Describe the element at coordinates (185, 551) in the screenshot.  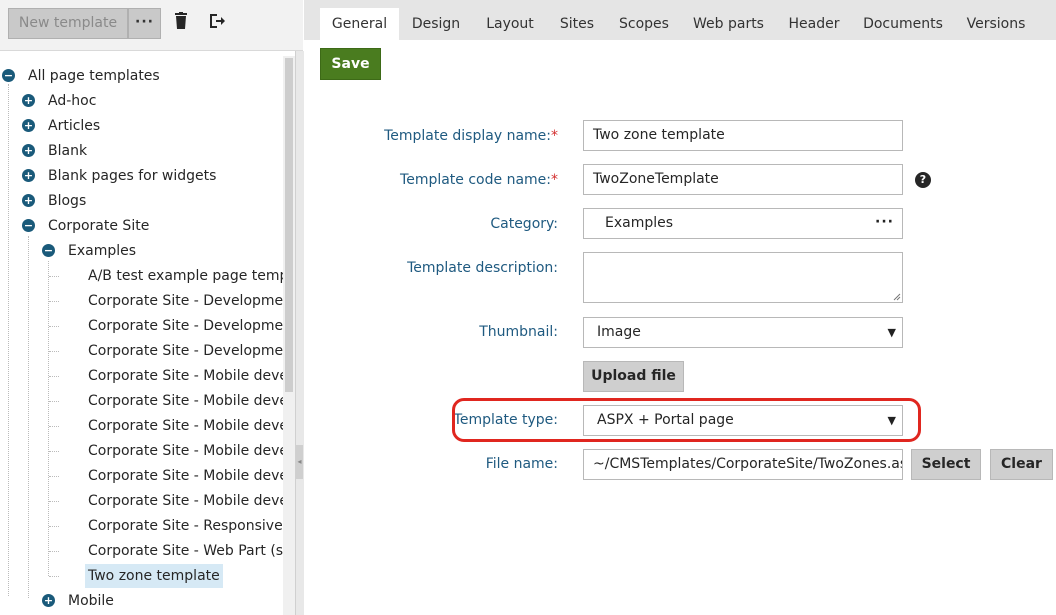
I see `tree-leaf: Corporate Site - Web Part (sam` at that location.